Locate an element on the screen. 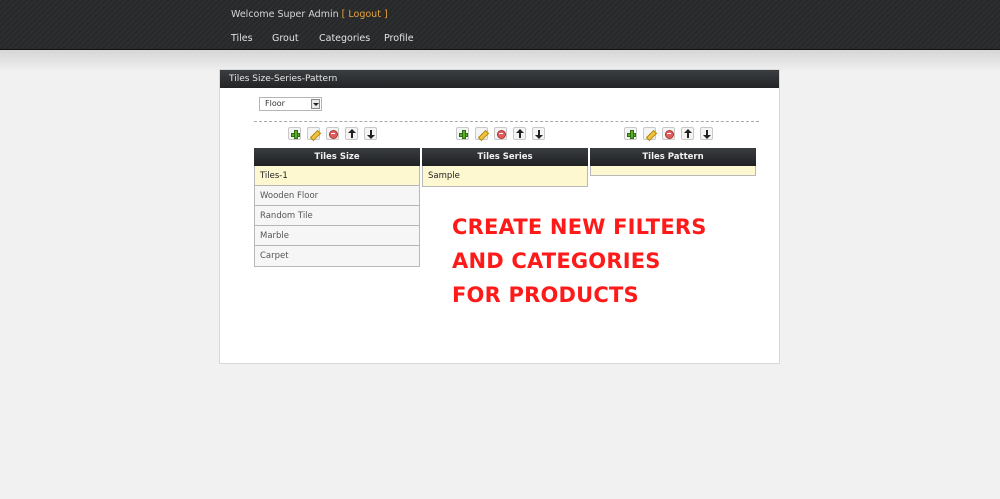  welcome-text: Welcome Super Admin is located at coordinates (285, 14).